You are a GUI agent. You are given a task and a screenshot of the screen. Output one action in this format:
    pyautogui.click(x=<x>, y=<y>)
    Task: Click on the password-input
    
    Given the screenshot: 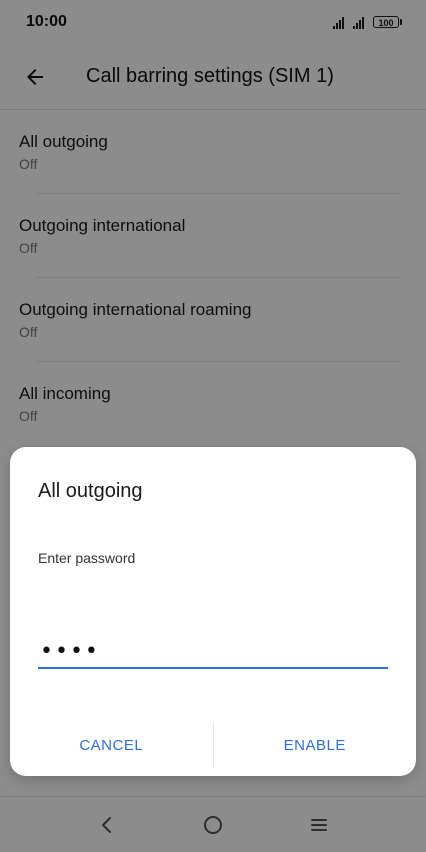 What is the action you would take?
    pyautogui.click(x=213, y=652)
    